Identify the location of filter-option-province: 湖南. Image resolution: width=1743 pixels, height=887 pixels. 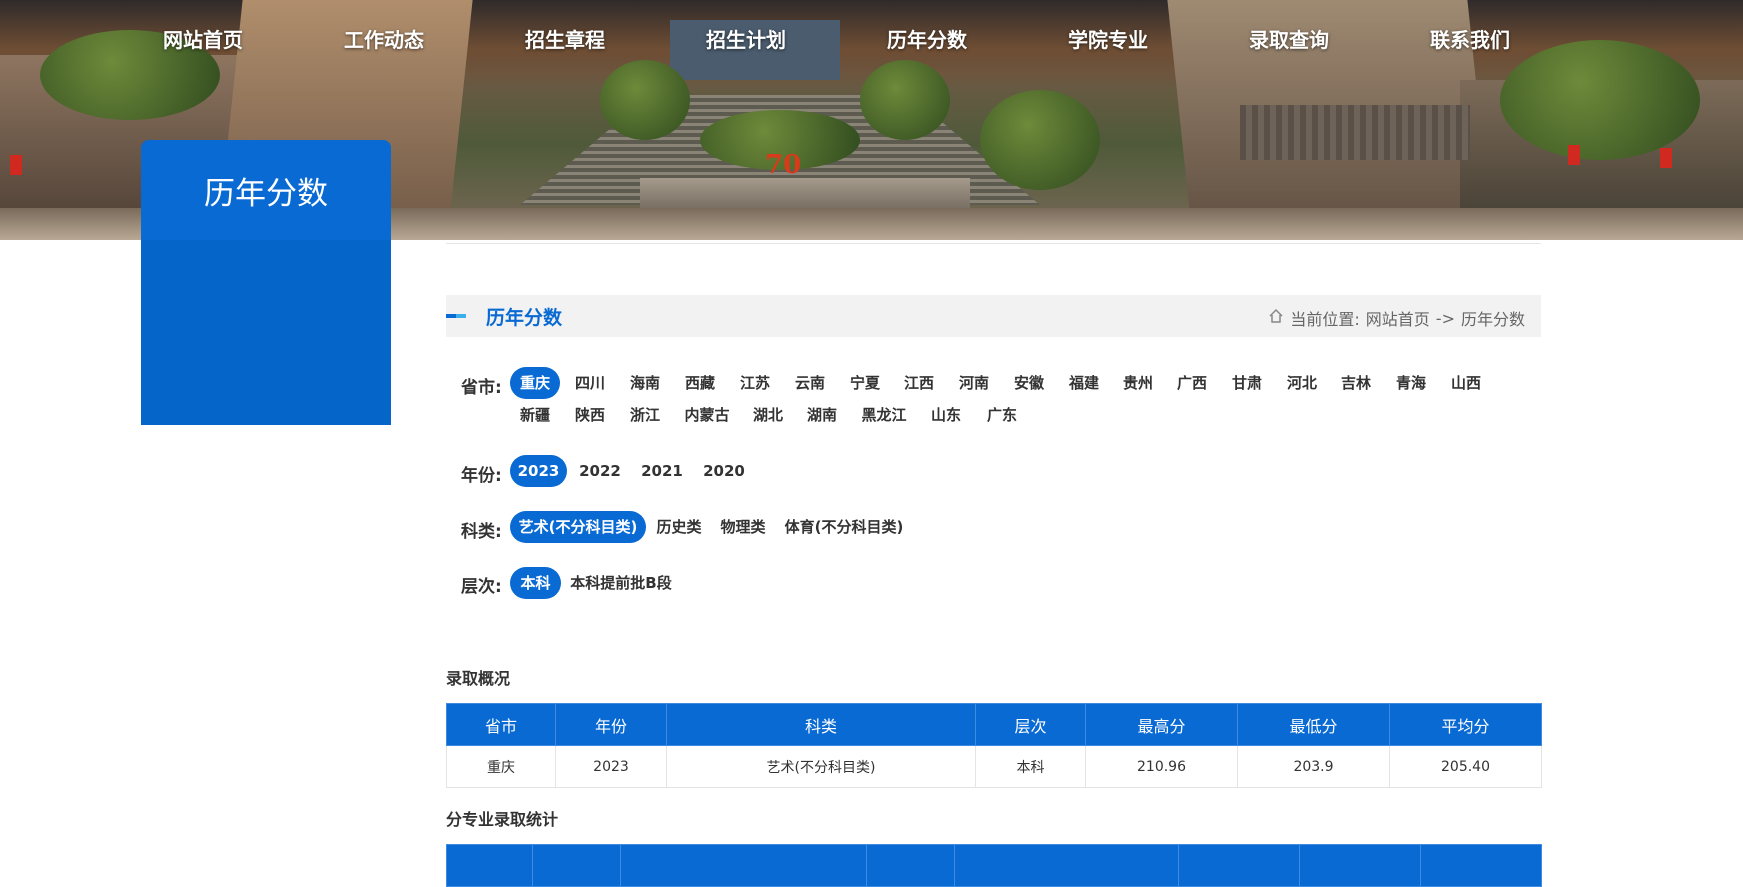
(822, 415).